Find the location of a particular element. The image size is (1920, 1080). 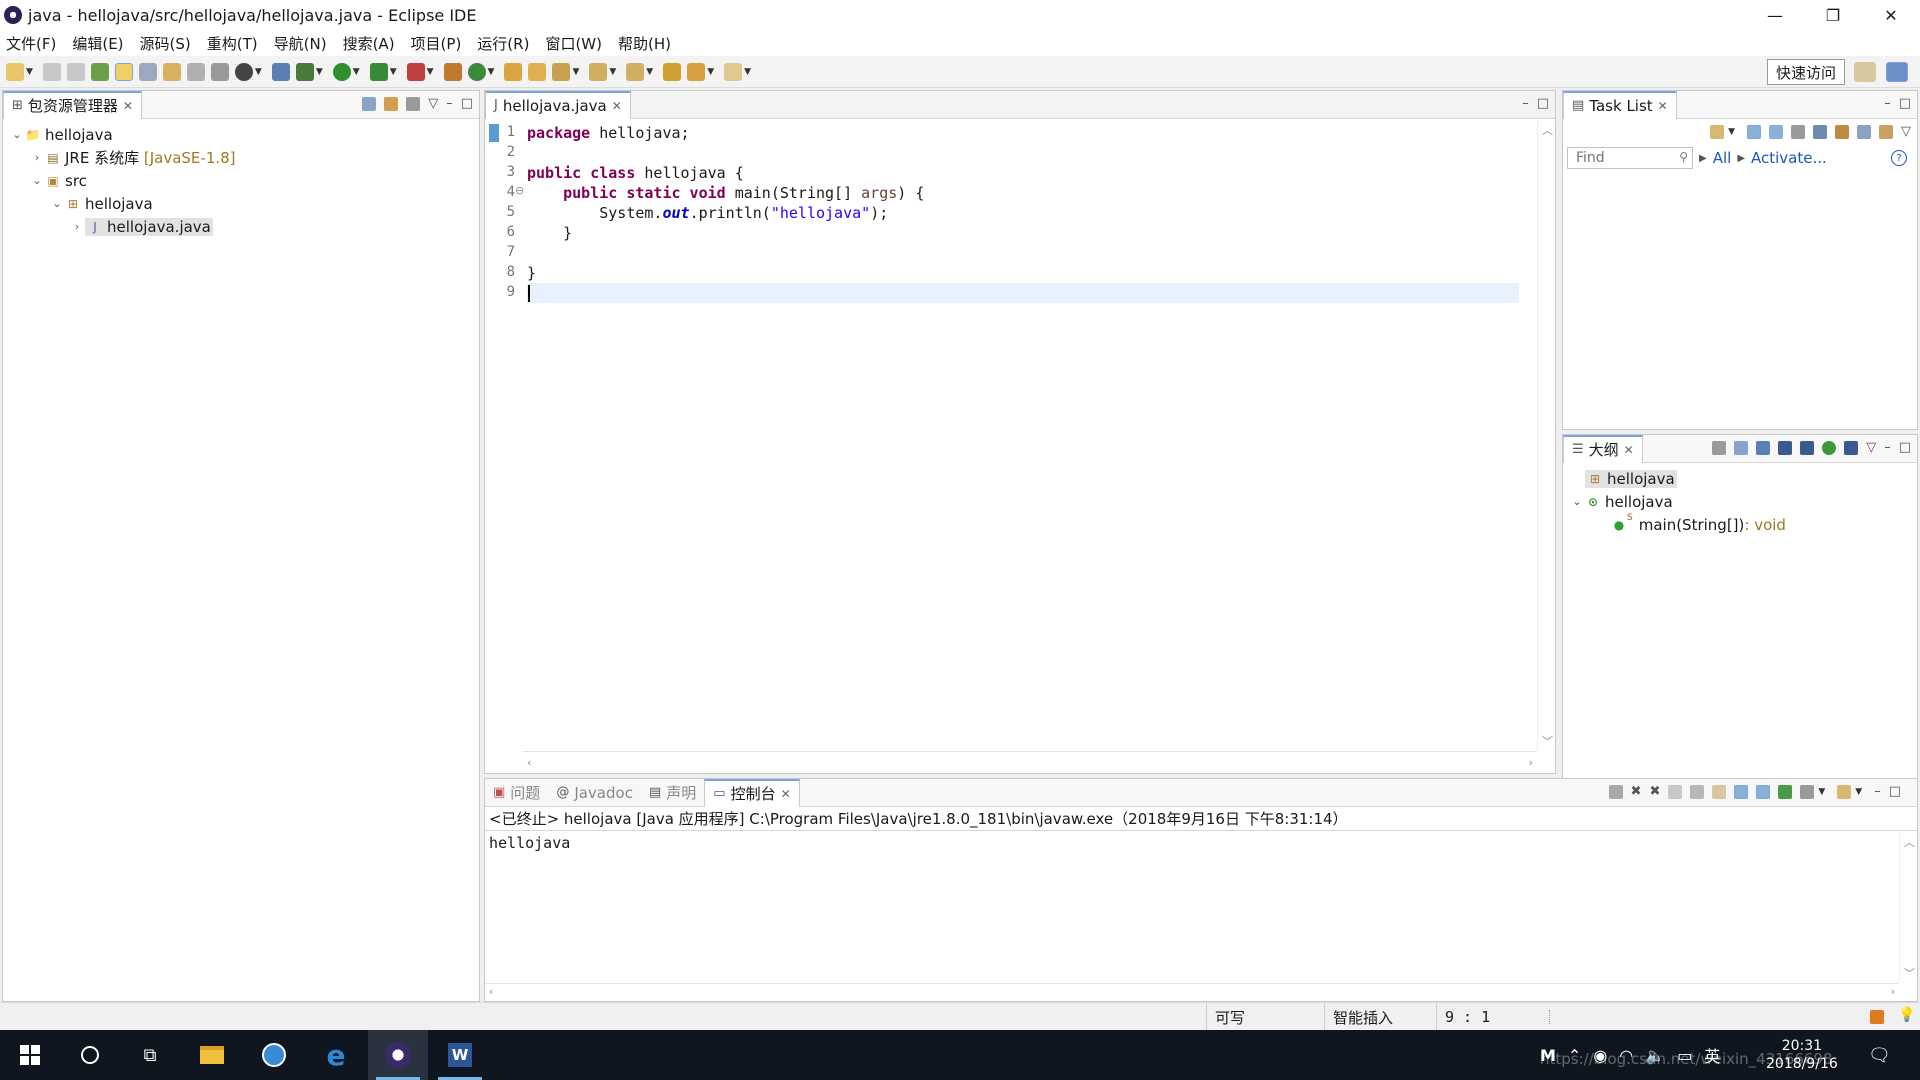

sync-icon is located at coordinates (1842, 132).